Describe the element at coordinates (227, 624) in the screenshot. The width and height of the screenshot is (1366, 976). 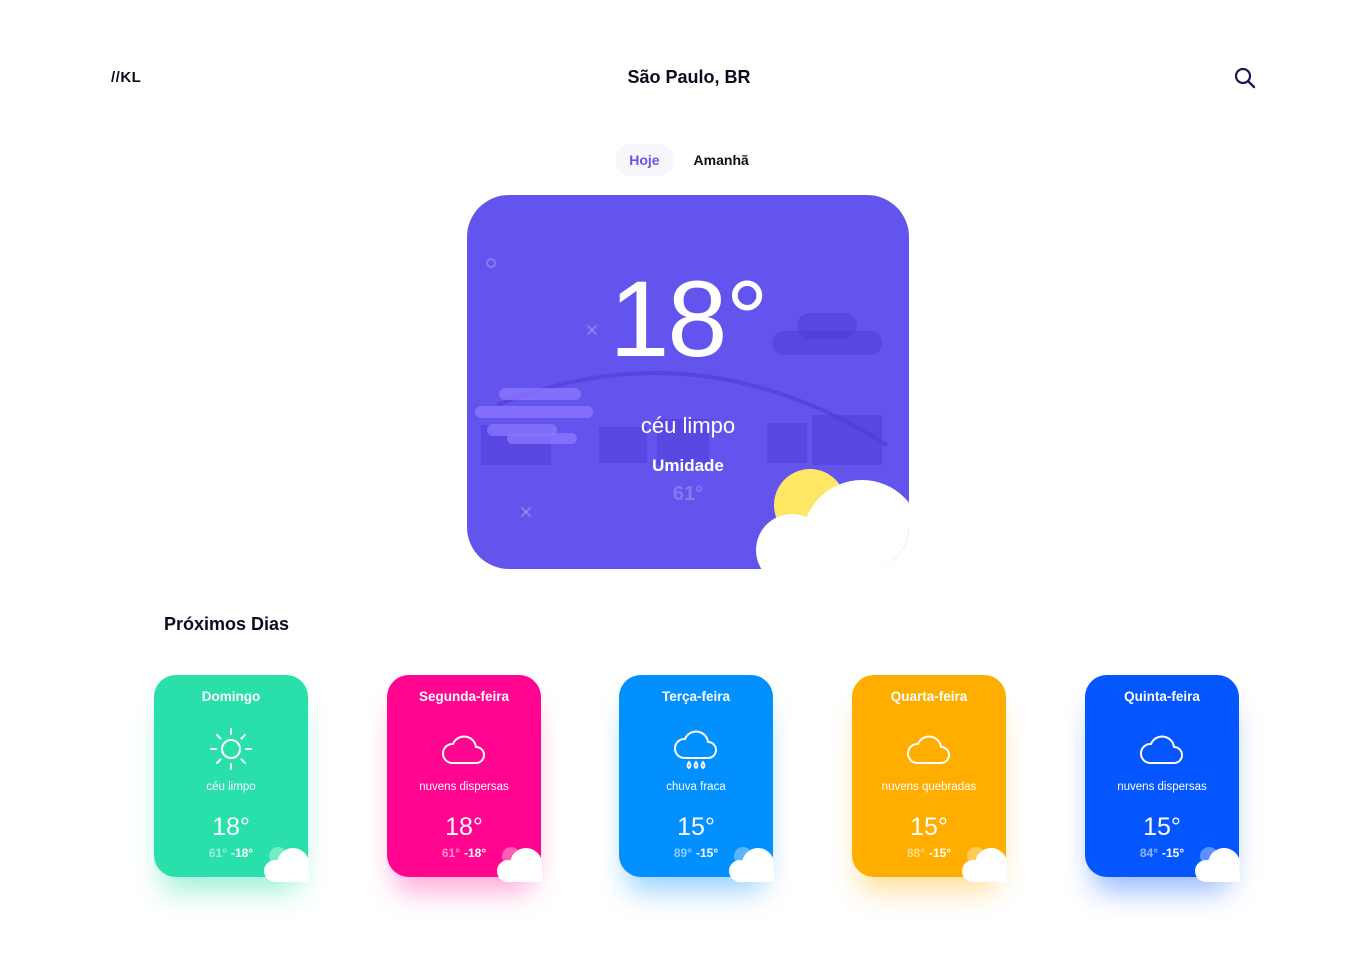
I see `forecast-section-title: Próximos Dias` at that location.